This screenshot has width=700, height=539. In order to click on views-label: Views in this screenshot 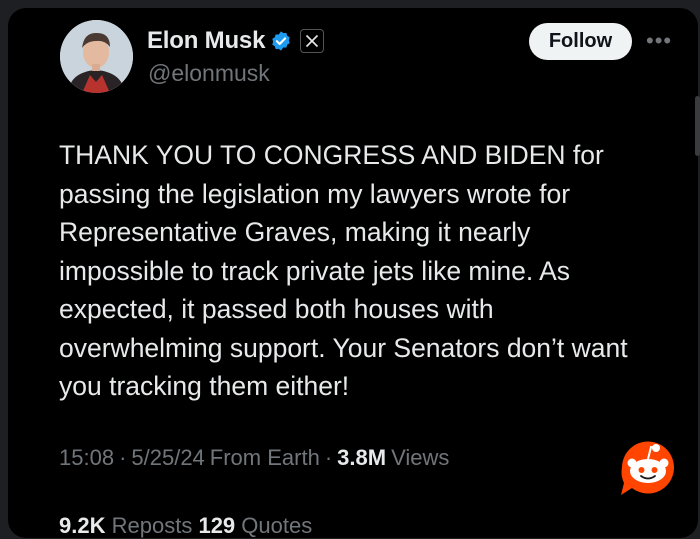, I will do `click(420, 457)`.